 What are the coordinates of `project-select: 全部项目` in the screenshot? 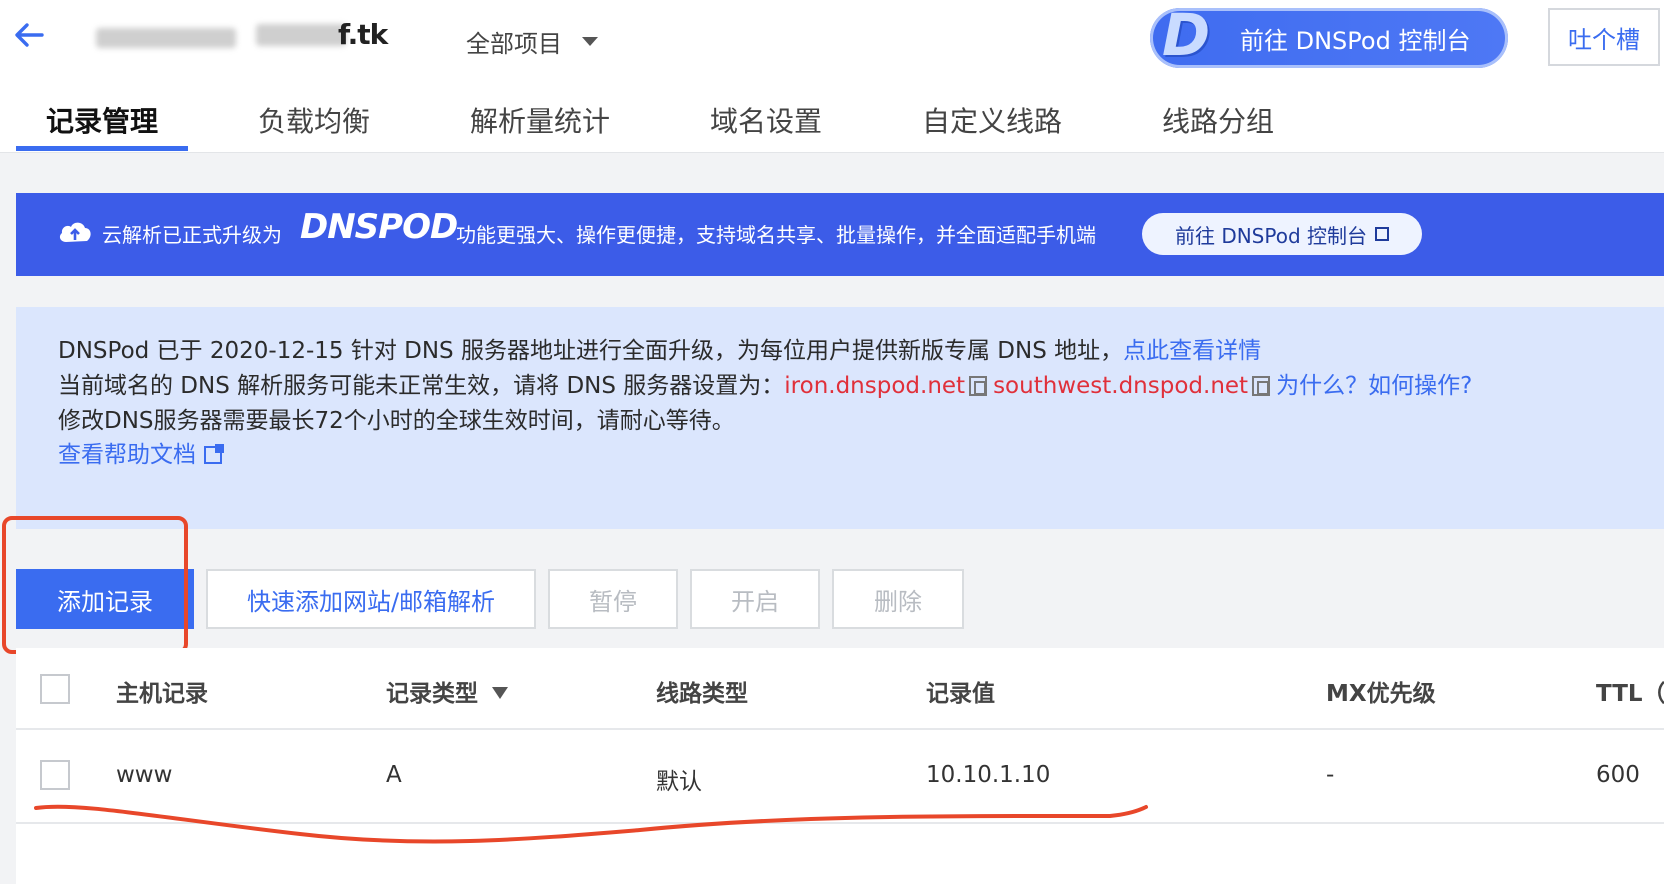 It's located at (532, 41).